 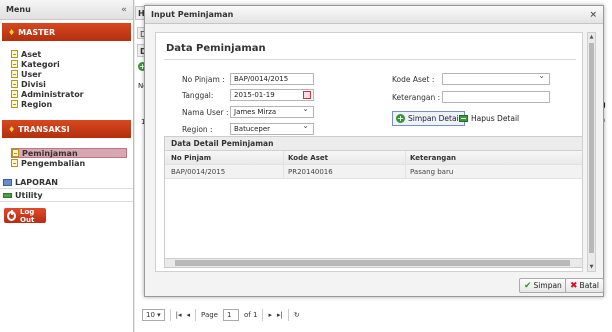 I want to click on section-master-label: MASTER, so click(x=37, y=32).